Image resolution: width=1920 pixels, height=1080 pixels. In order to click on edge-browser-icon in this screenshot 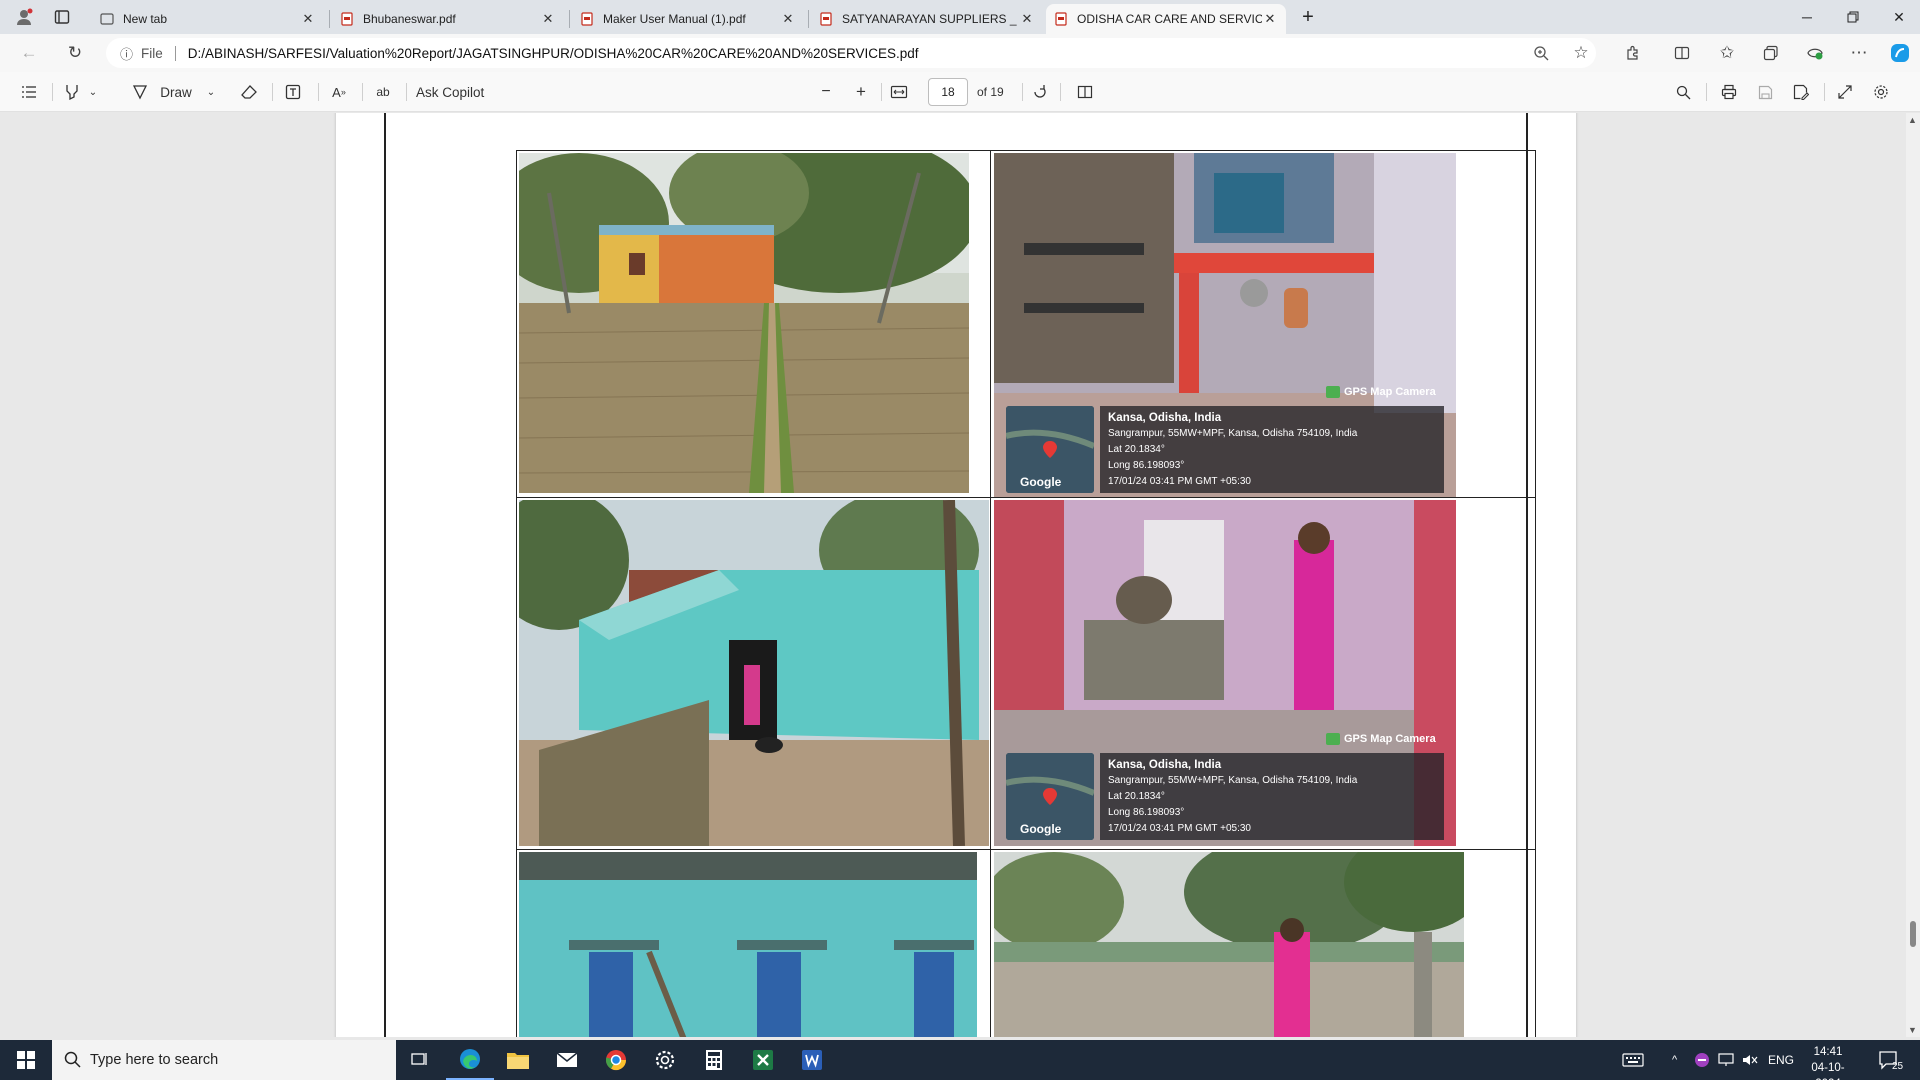, I will do `click(470, 1060)`.